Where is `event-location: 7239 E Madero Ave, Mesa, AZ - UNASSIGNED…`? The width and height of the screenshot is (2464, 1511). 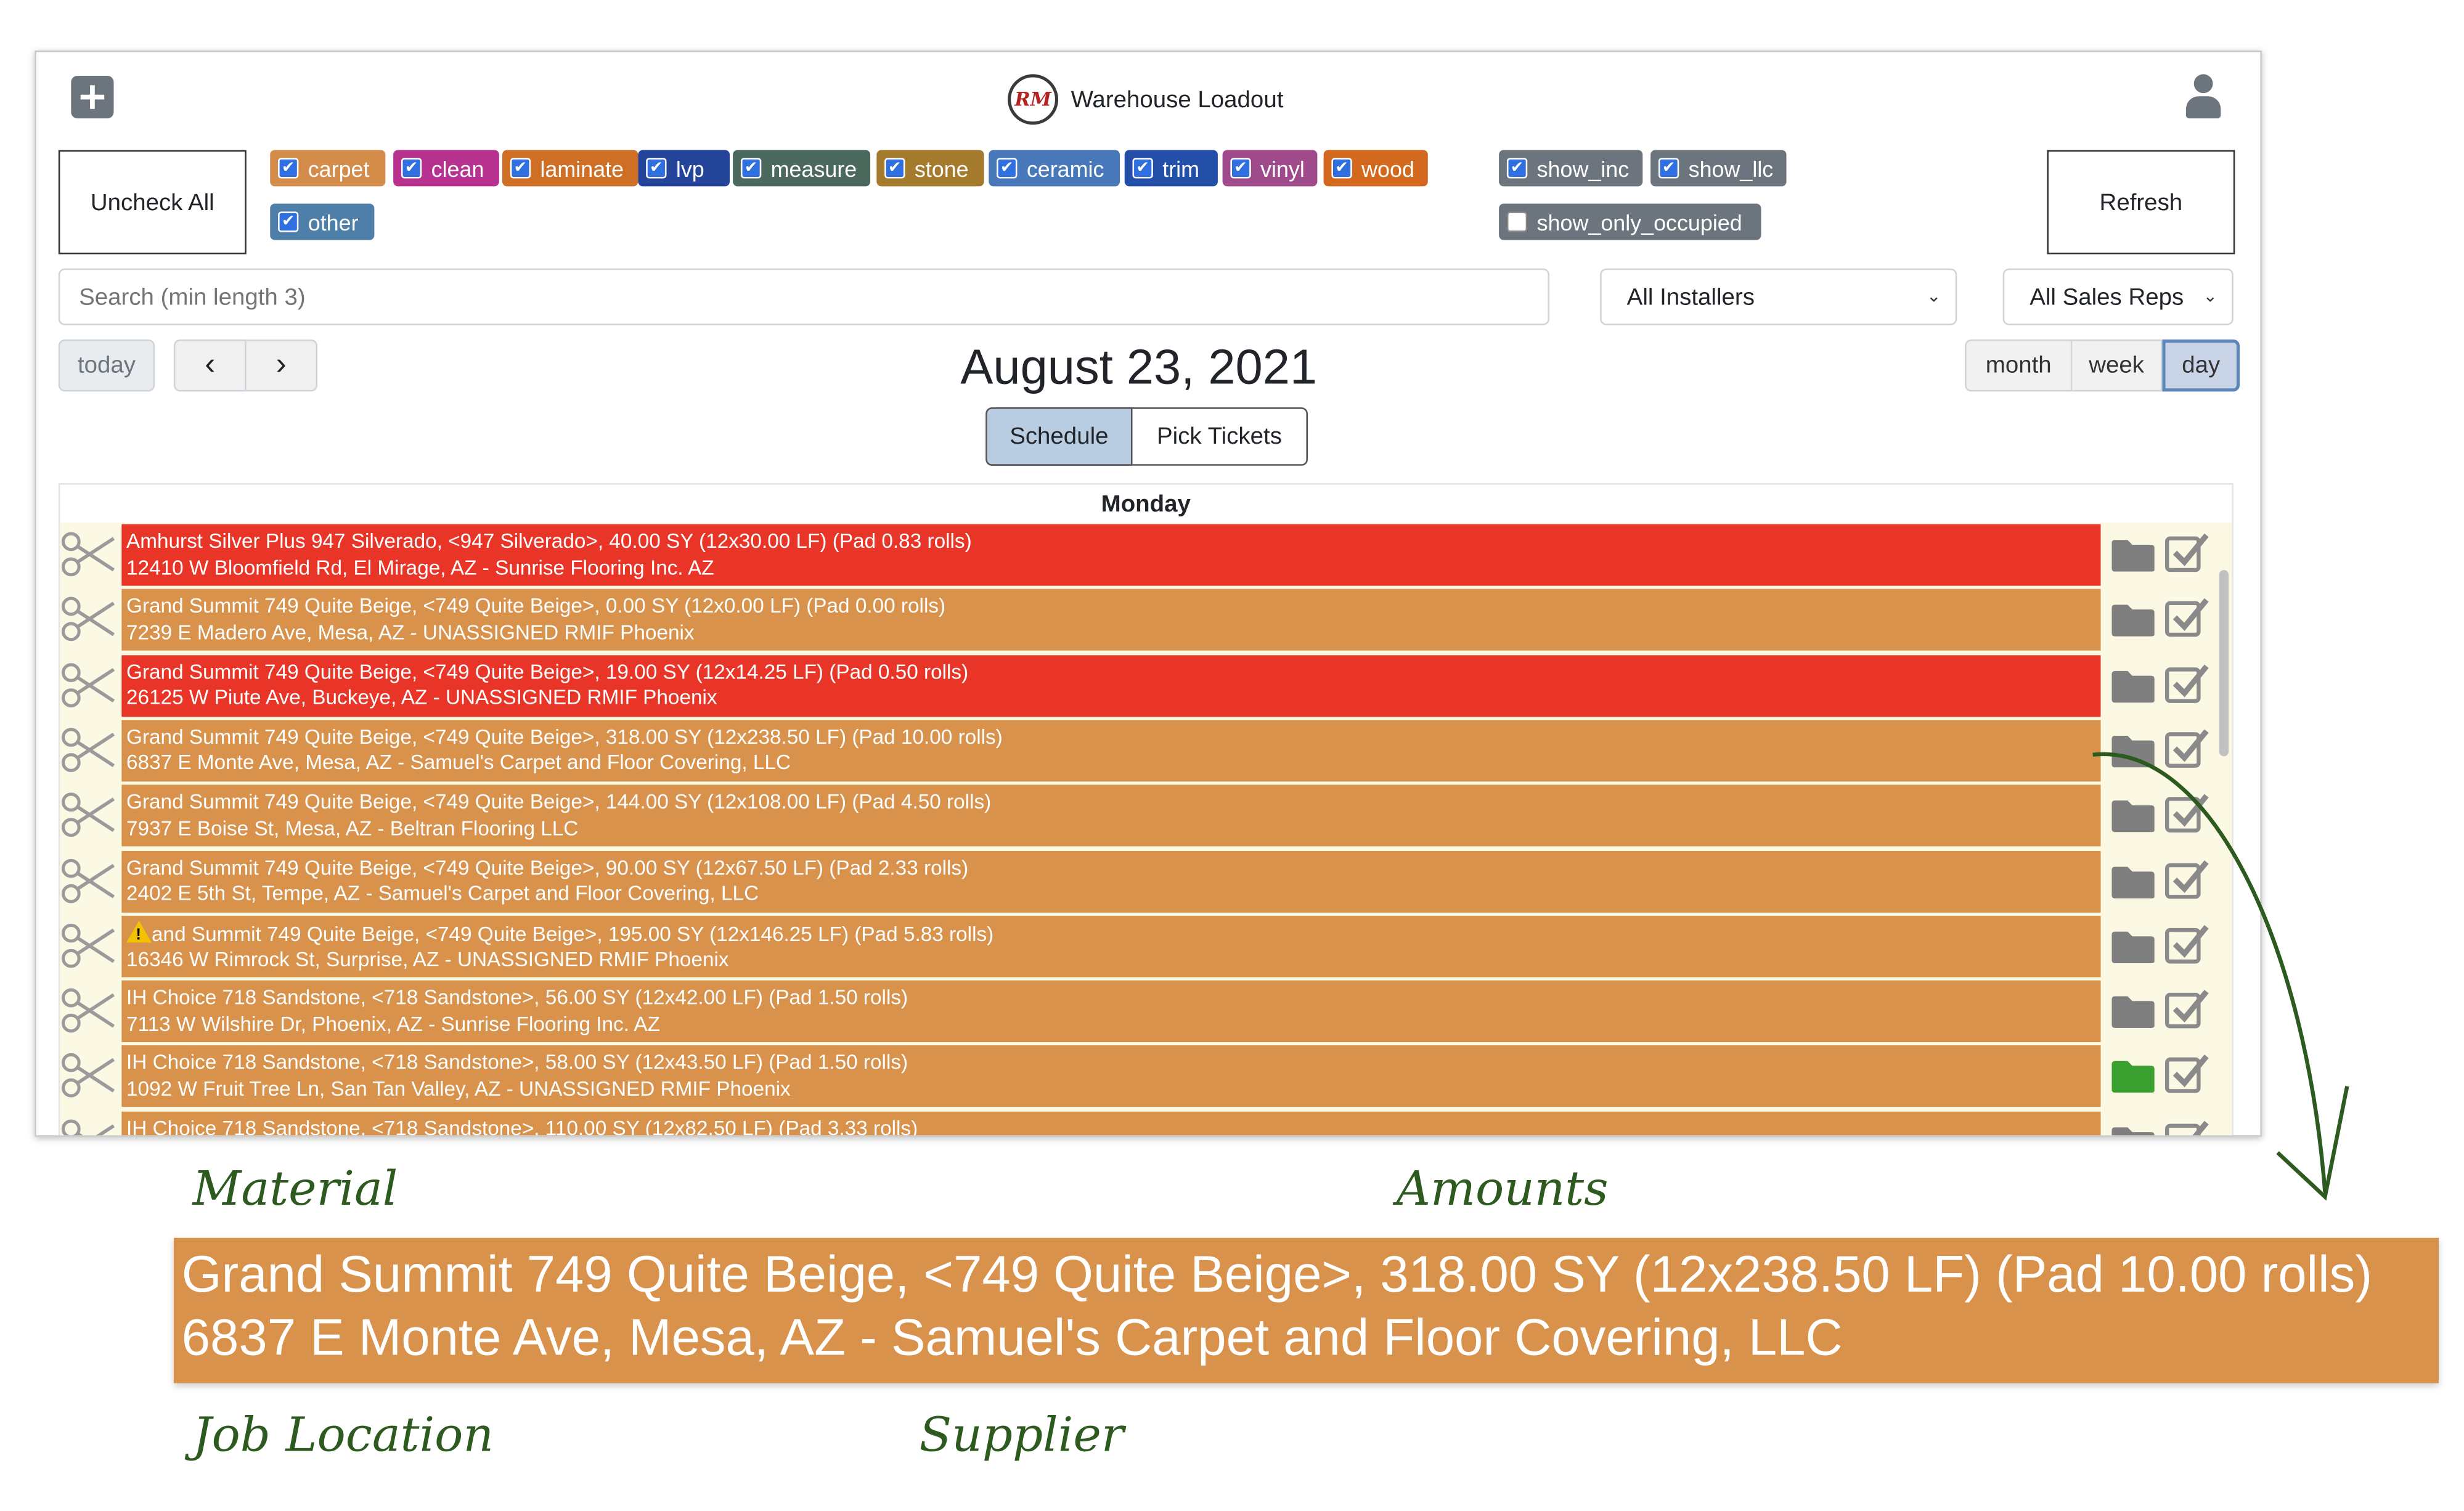
event-location: 7239 E Madero Ave, Mesa, AZ - UNASSIGNED… is located at coordinates (411, 632).